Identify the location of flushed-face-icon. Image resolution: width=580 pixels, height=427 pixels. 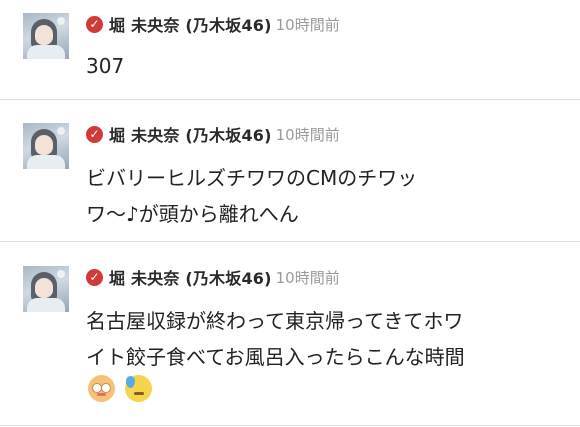
(101, 388).